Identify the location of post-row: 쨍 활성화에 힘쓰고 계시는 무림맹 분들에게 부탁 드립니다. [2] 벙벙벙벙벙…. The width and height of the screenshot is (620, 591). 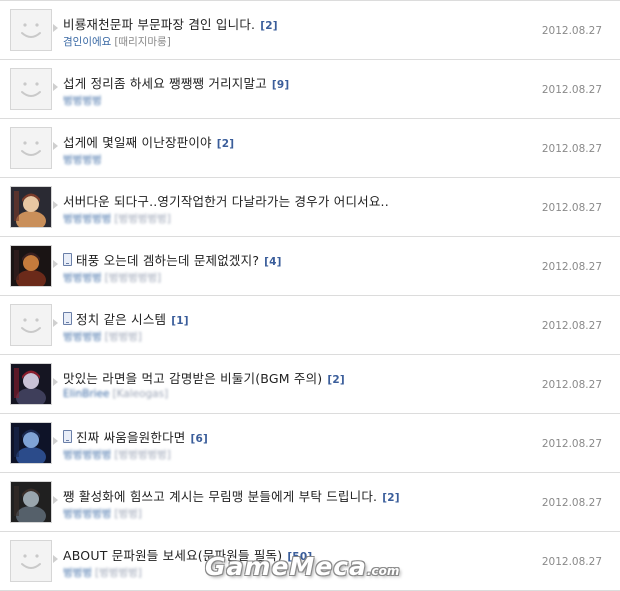
(310, 502).